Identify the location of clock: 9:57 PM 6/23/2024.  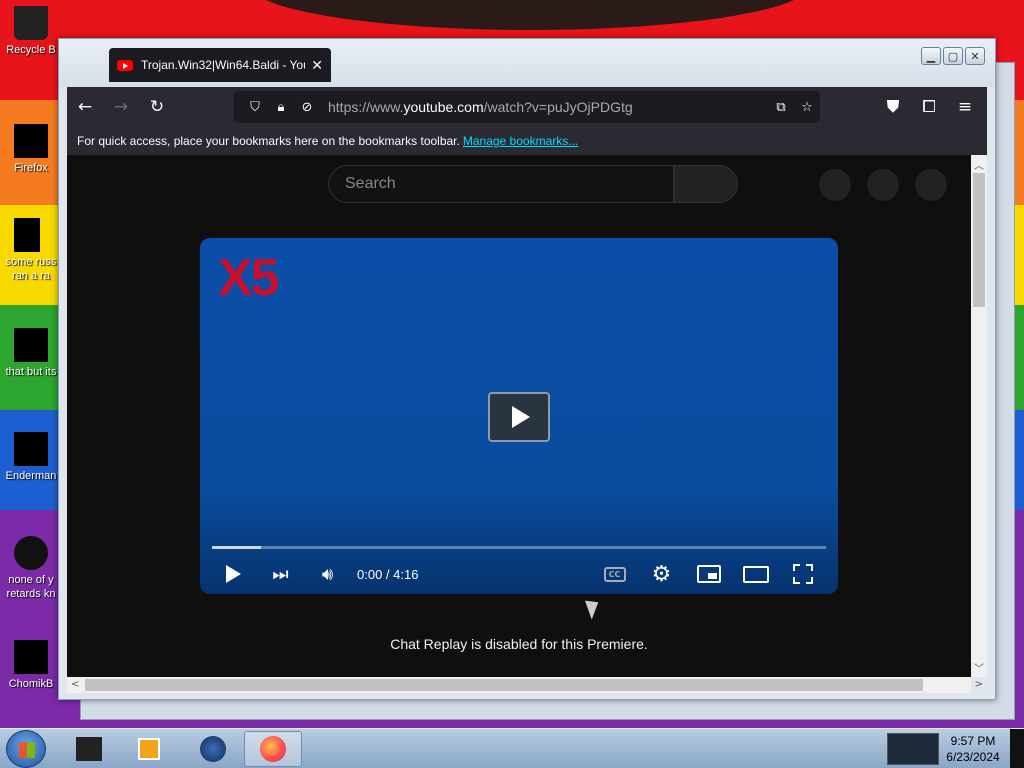
(973, 749).